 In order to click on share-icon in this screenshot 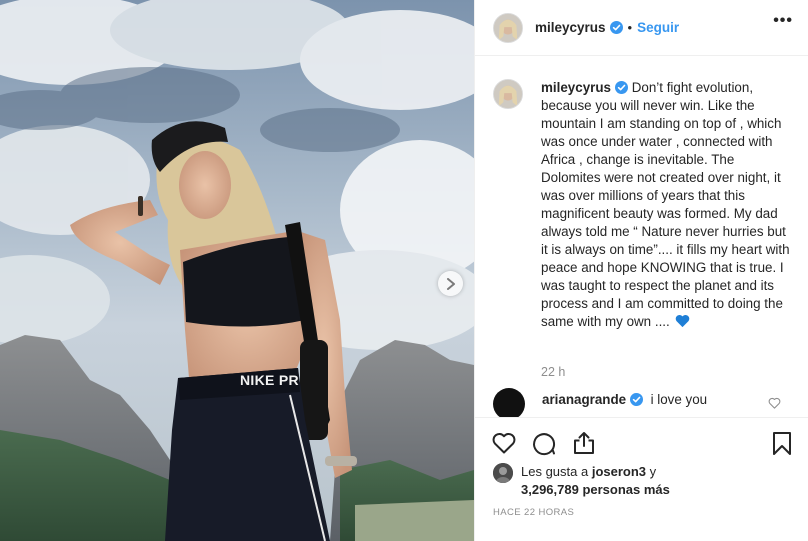, I will do `click(584, 443)`.